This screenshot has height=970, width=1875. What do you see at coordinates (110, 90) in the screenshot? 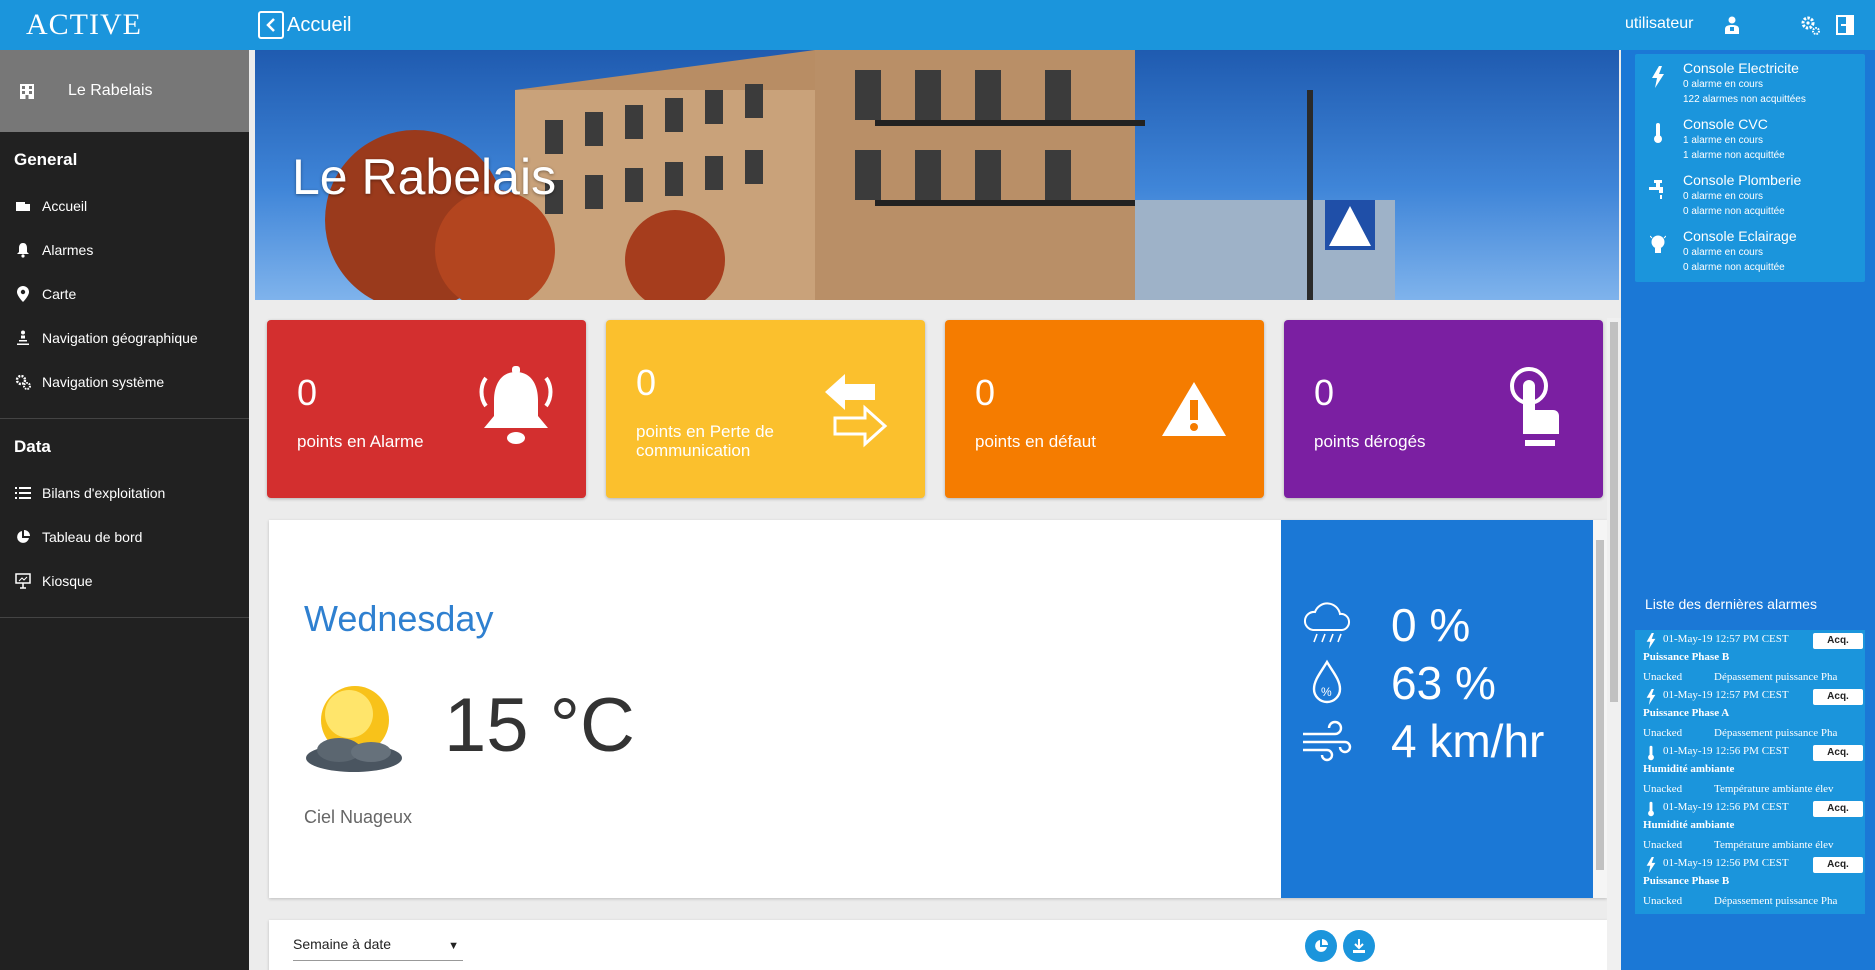
I see `site-name: Le Rabelais` at bounding box center [110, 90].